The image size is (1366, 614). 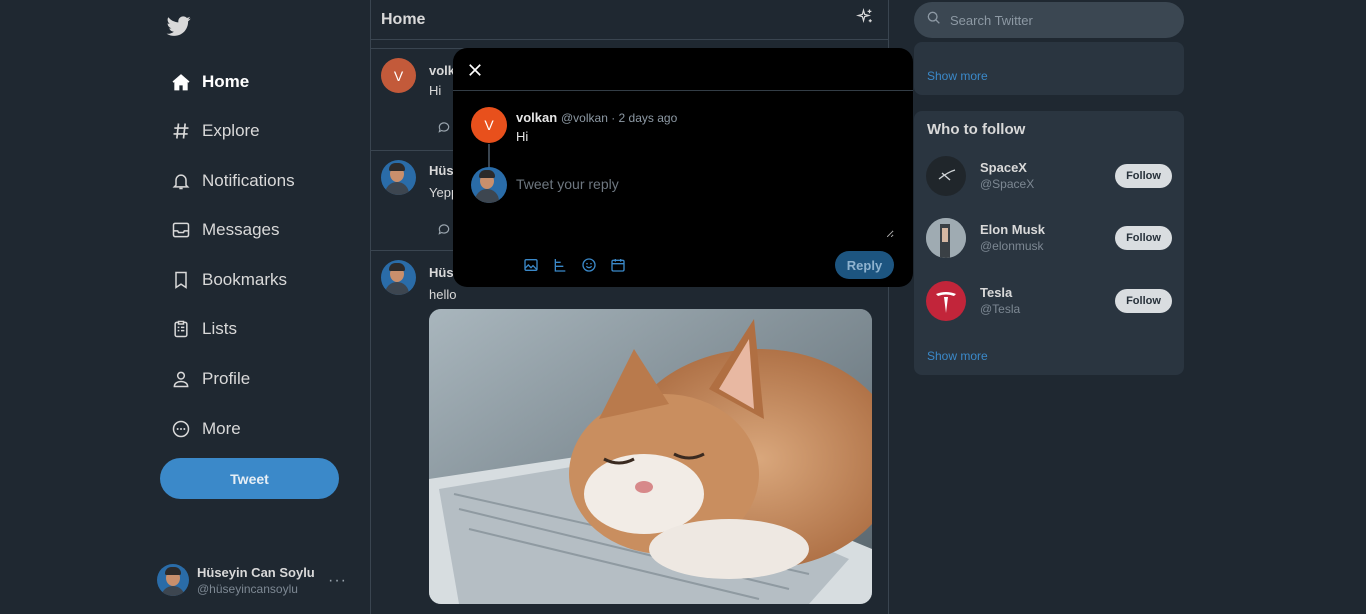 I want to click on search-box, so click(x=1049, y=20).